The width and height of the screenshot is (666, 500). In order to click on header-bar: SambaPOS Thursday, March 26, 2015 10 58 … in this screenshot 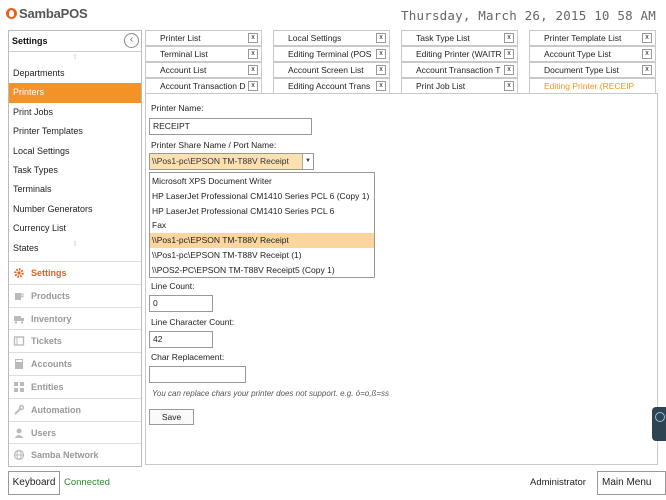, I will do `click(333, 15)`.